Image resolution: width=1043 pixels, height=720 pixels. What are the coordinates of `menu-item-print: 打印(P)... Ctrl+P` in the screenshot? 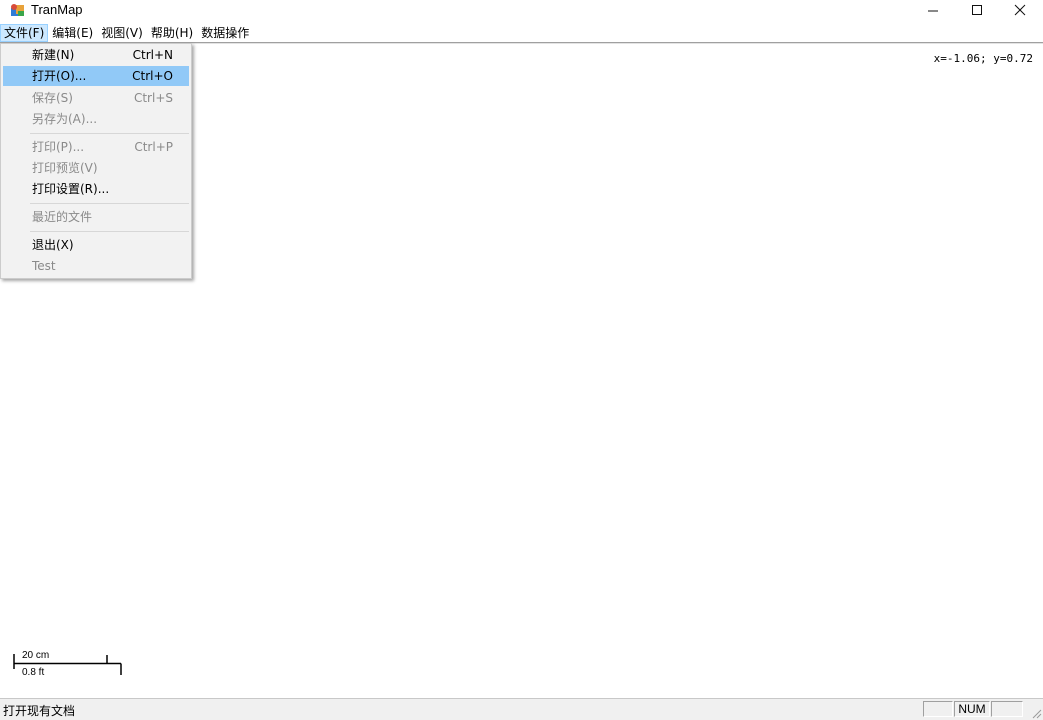 It's located at (96, 147).